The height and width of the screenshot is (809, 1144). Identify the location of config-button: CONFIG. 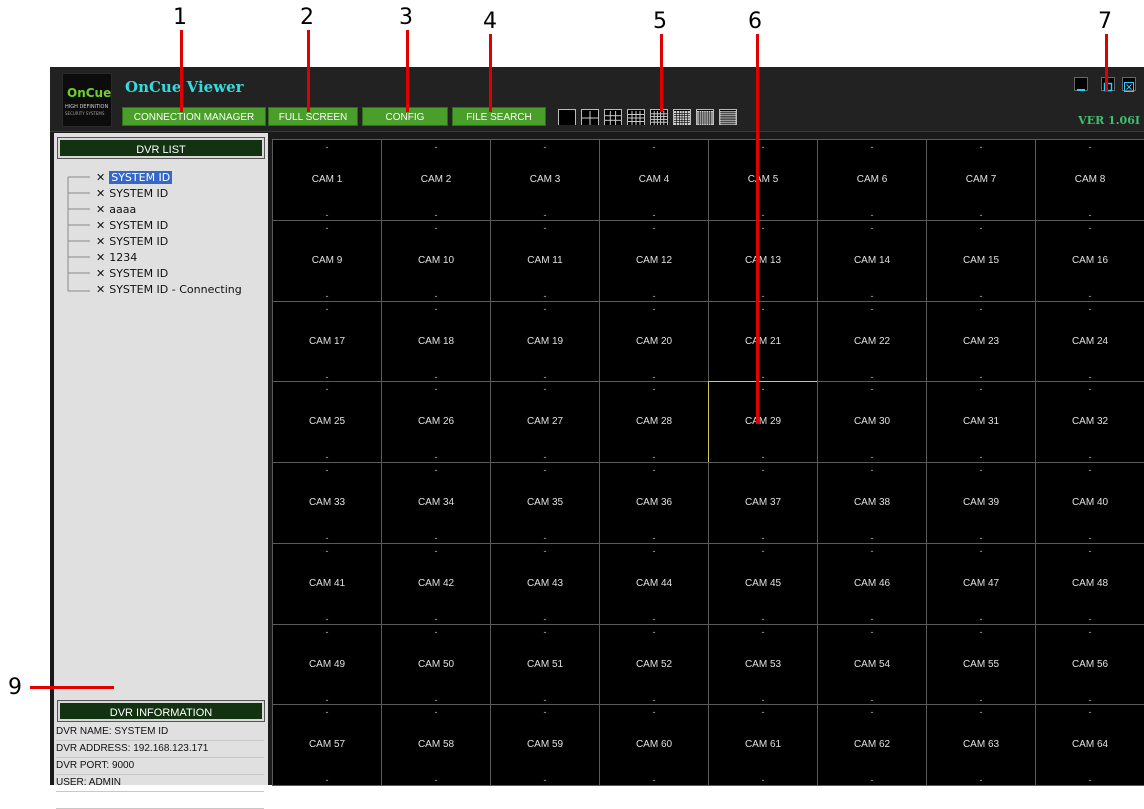
(405, 116).